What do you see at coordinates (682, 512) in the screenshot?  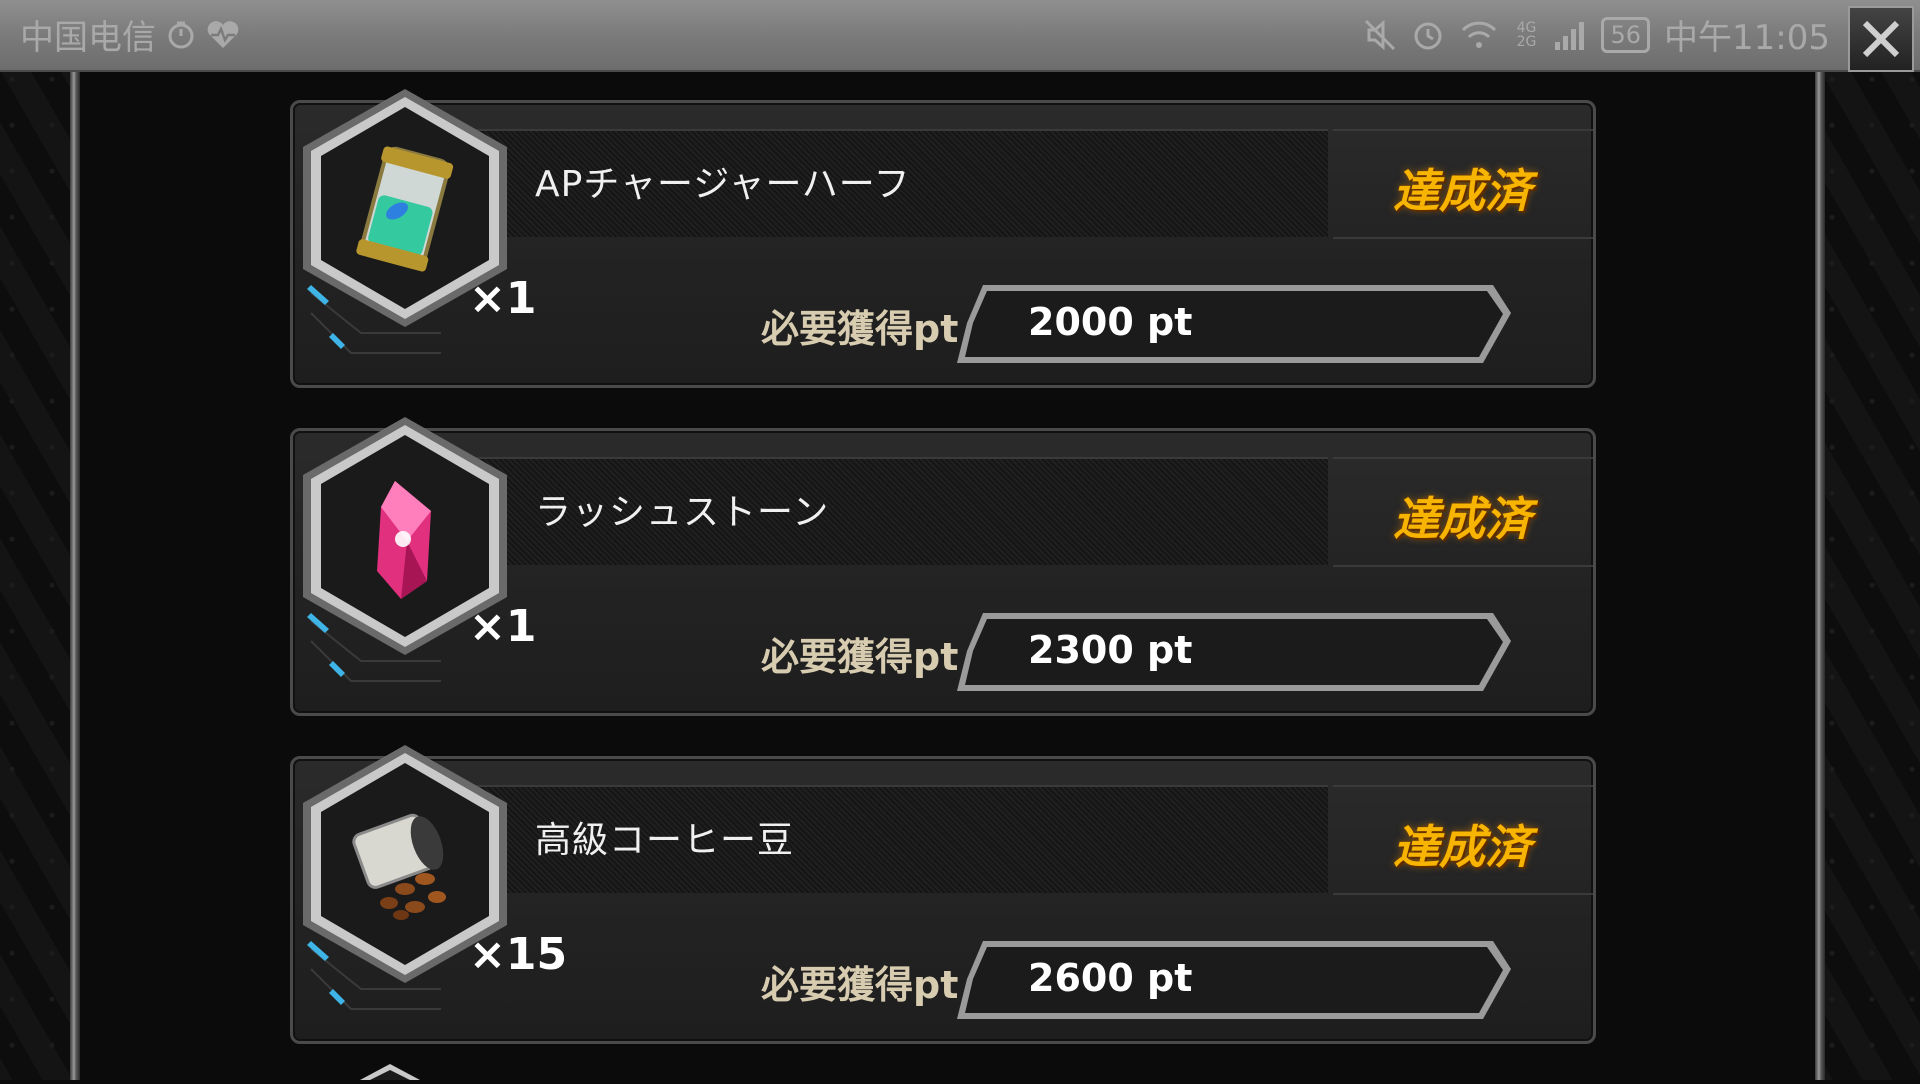 I see `item-name: ラッシュストーン` at bounding box center [682, 512].